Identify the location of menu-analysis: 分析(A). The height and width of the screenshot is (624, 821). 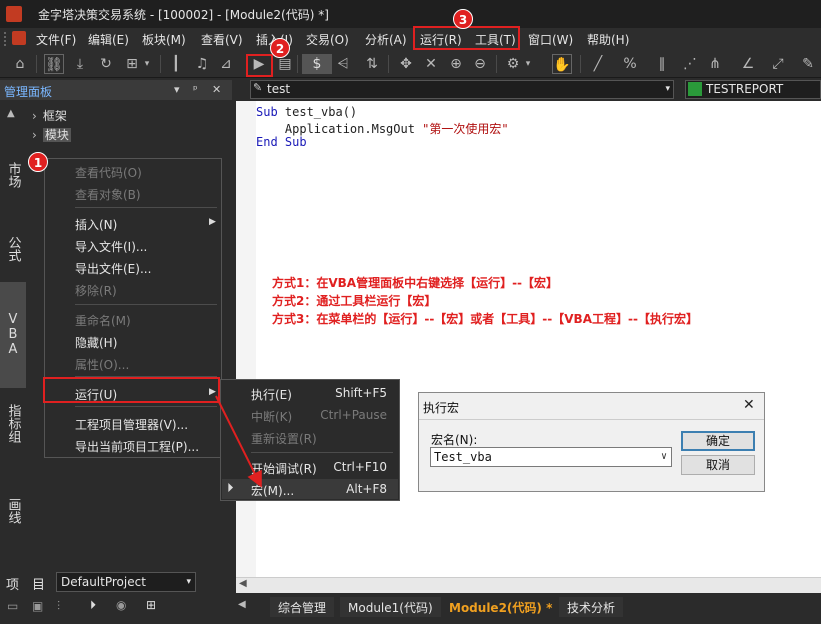
(386, 39).